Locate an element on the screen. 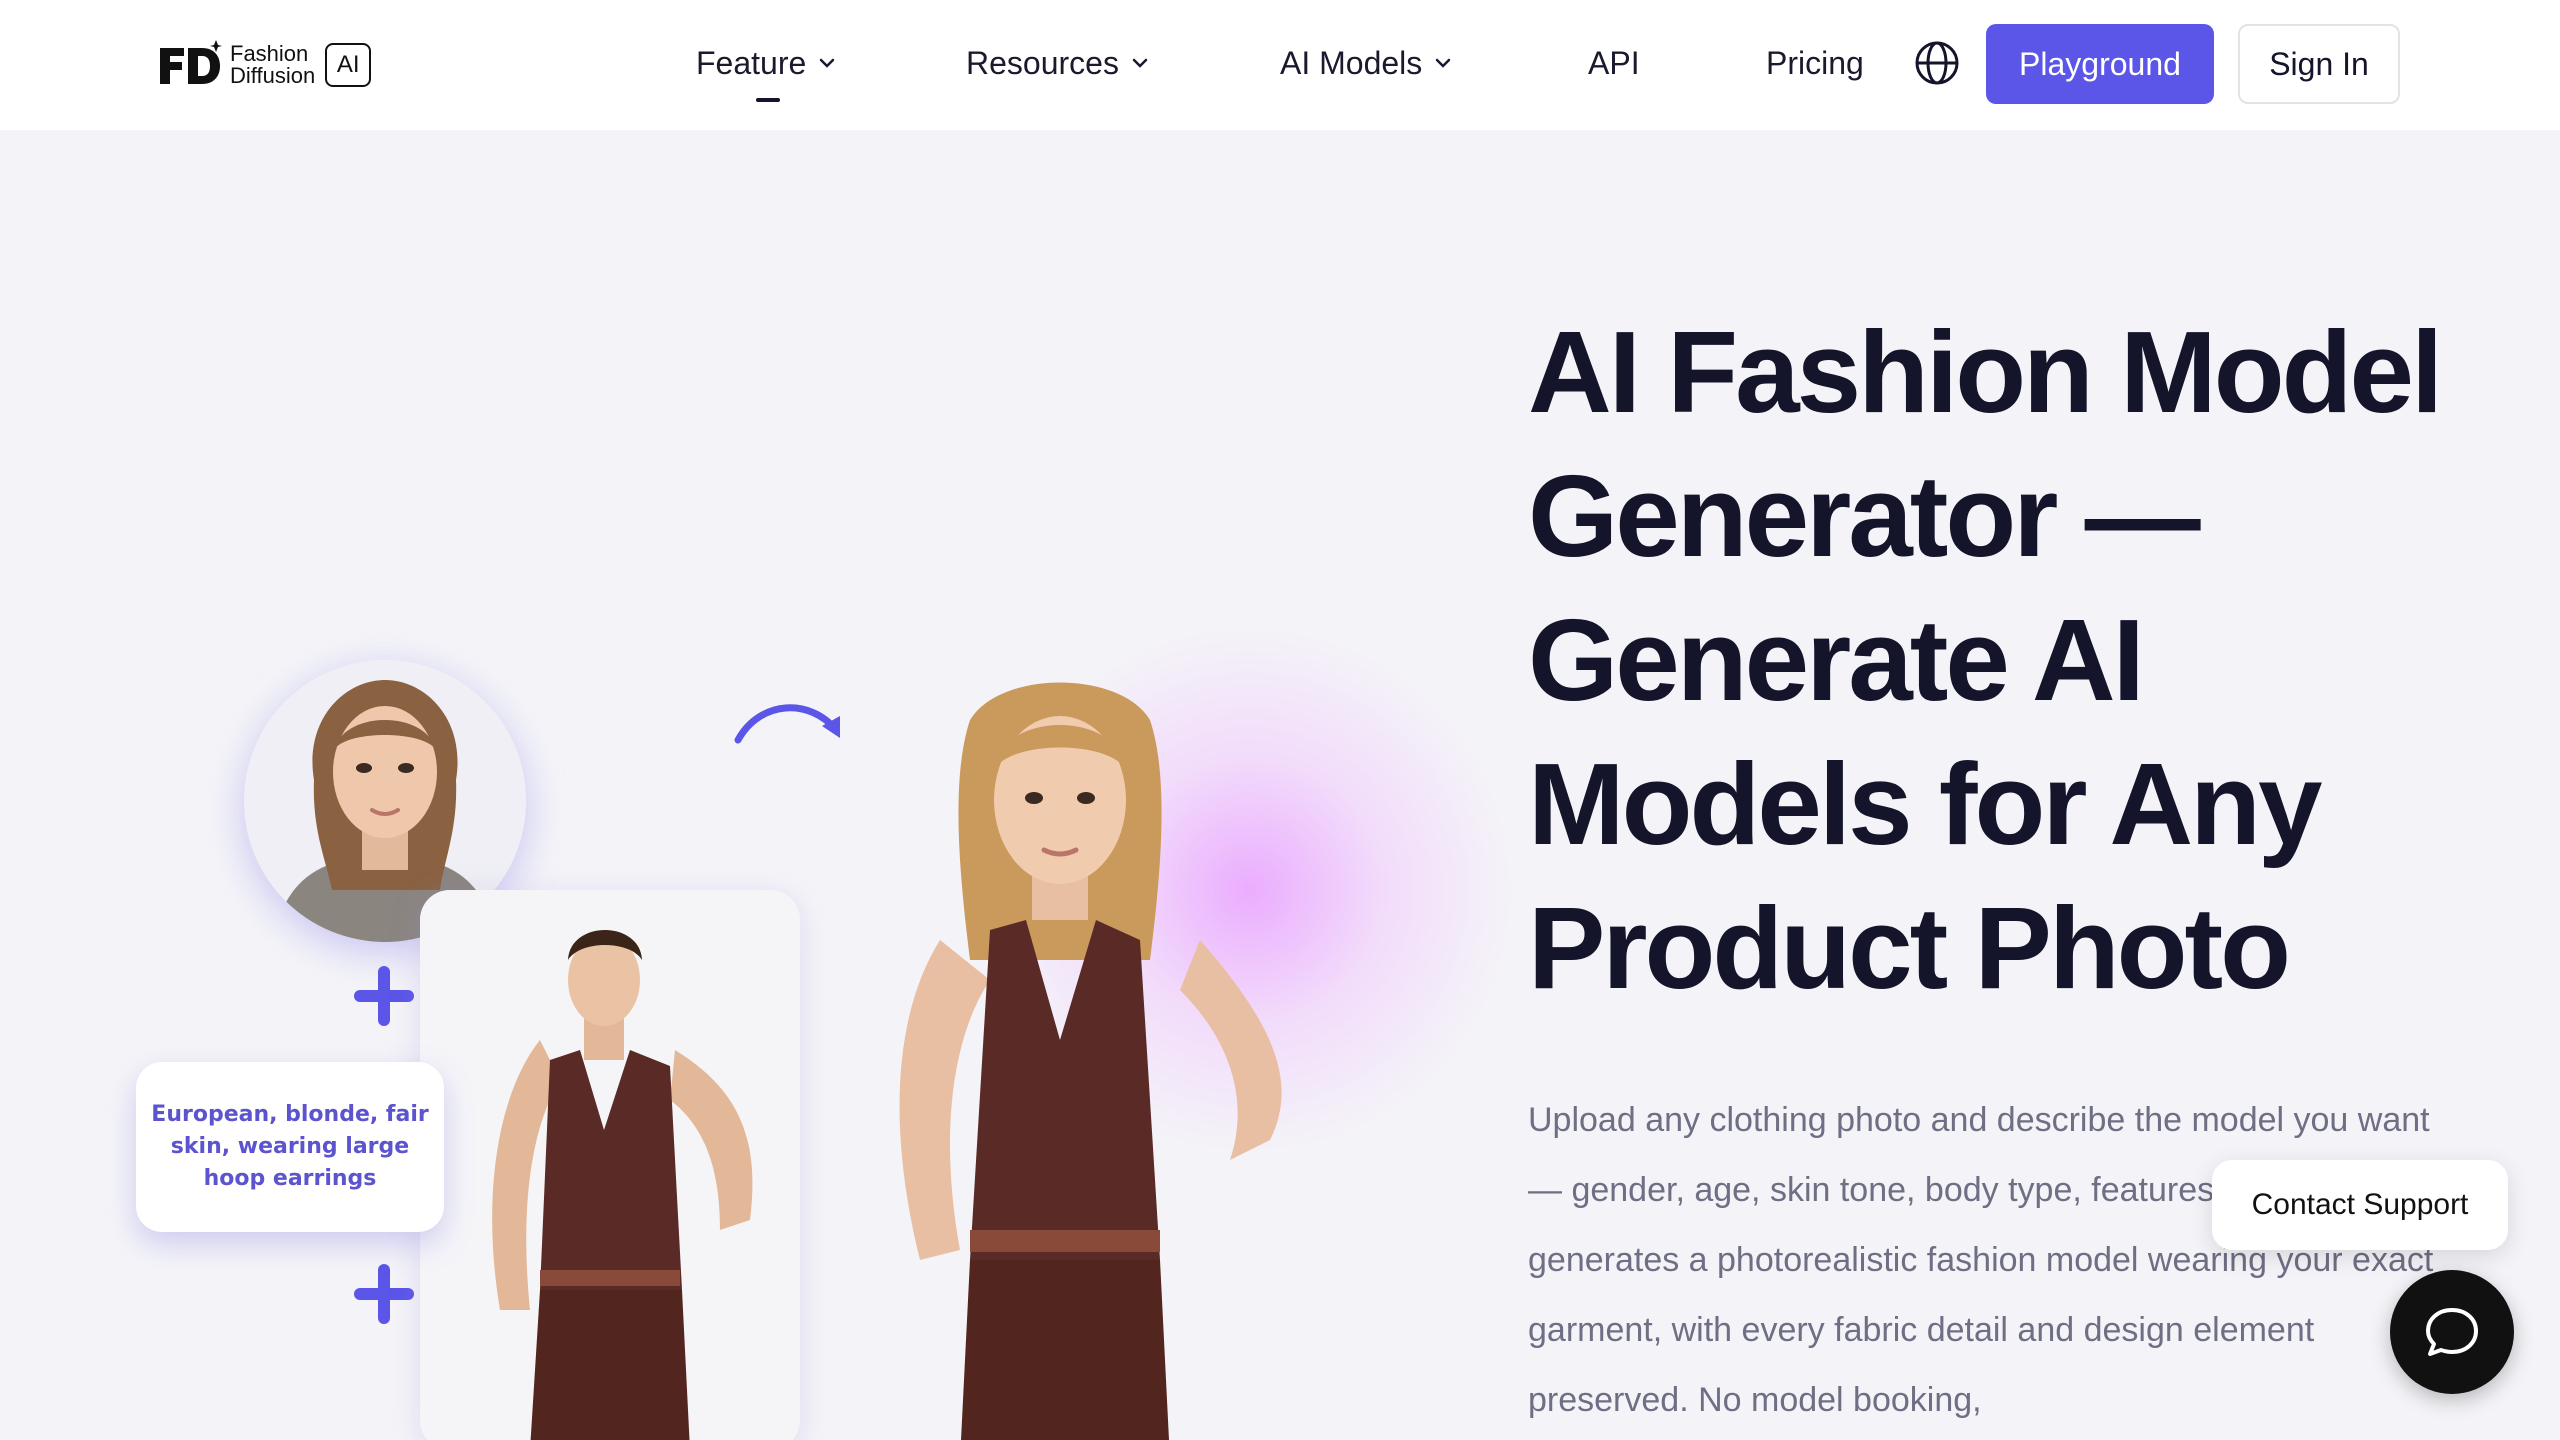 Image resolution: width=2560 pixels, height=1440 pixels. sign-in-button: Sign In is located at coordinates (2319, 64).